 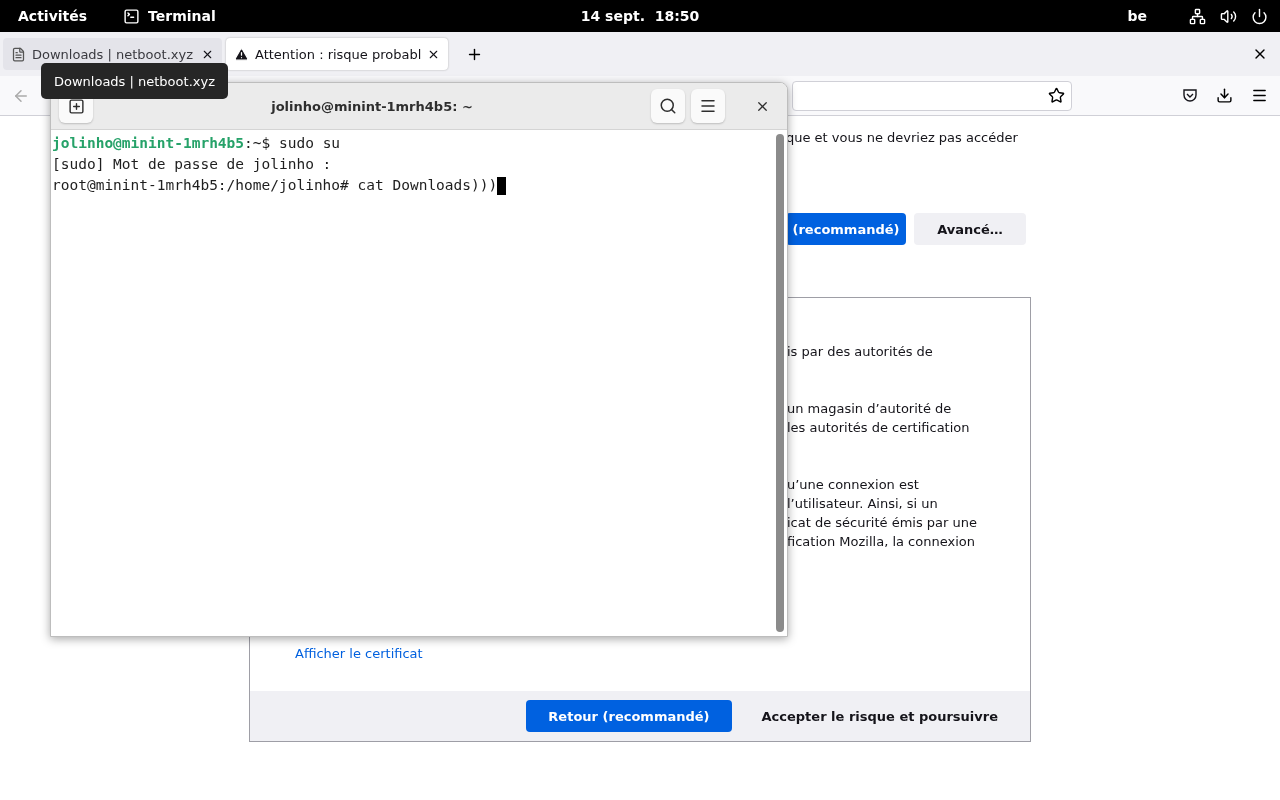 What do you see at coordinates (780, 383) in the screenshot?
I see `scrollbar` at bounding box center [780, 383].